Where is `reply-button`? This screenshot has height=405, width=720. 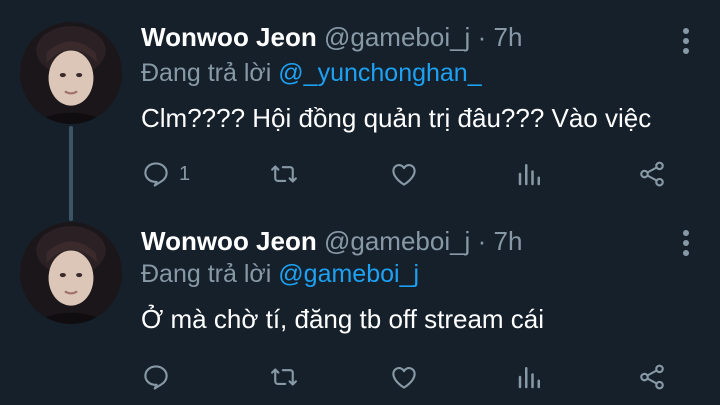 reply-button is located at coordinates (160, 377).